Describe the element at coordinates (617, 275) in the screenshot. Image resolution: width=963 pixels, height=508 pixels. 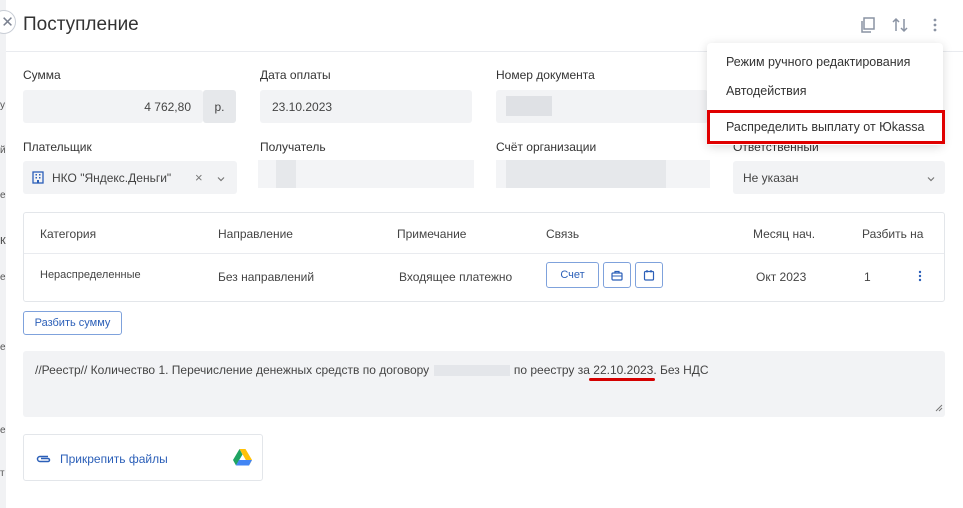
I see `briefcase-icon` at that location.